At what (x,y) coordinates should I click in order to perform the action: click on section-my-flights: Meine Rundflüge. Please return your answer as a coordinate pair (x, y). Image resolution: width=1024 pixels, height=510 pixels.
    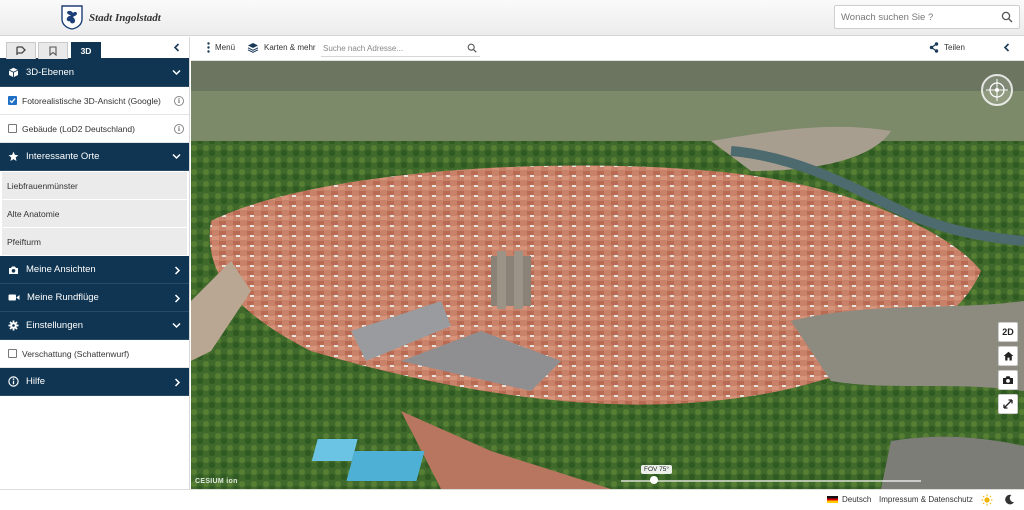
    Looking at the image, I should click on (94, 298).